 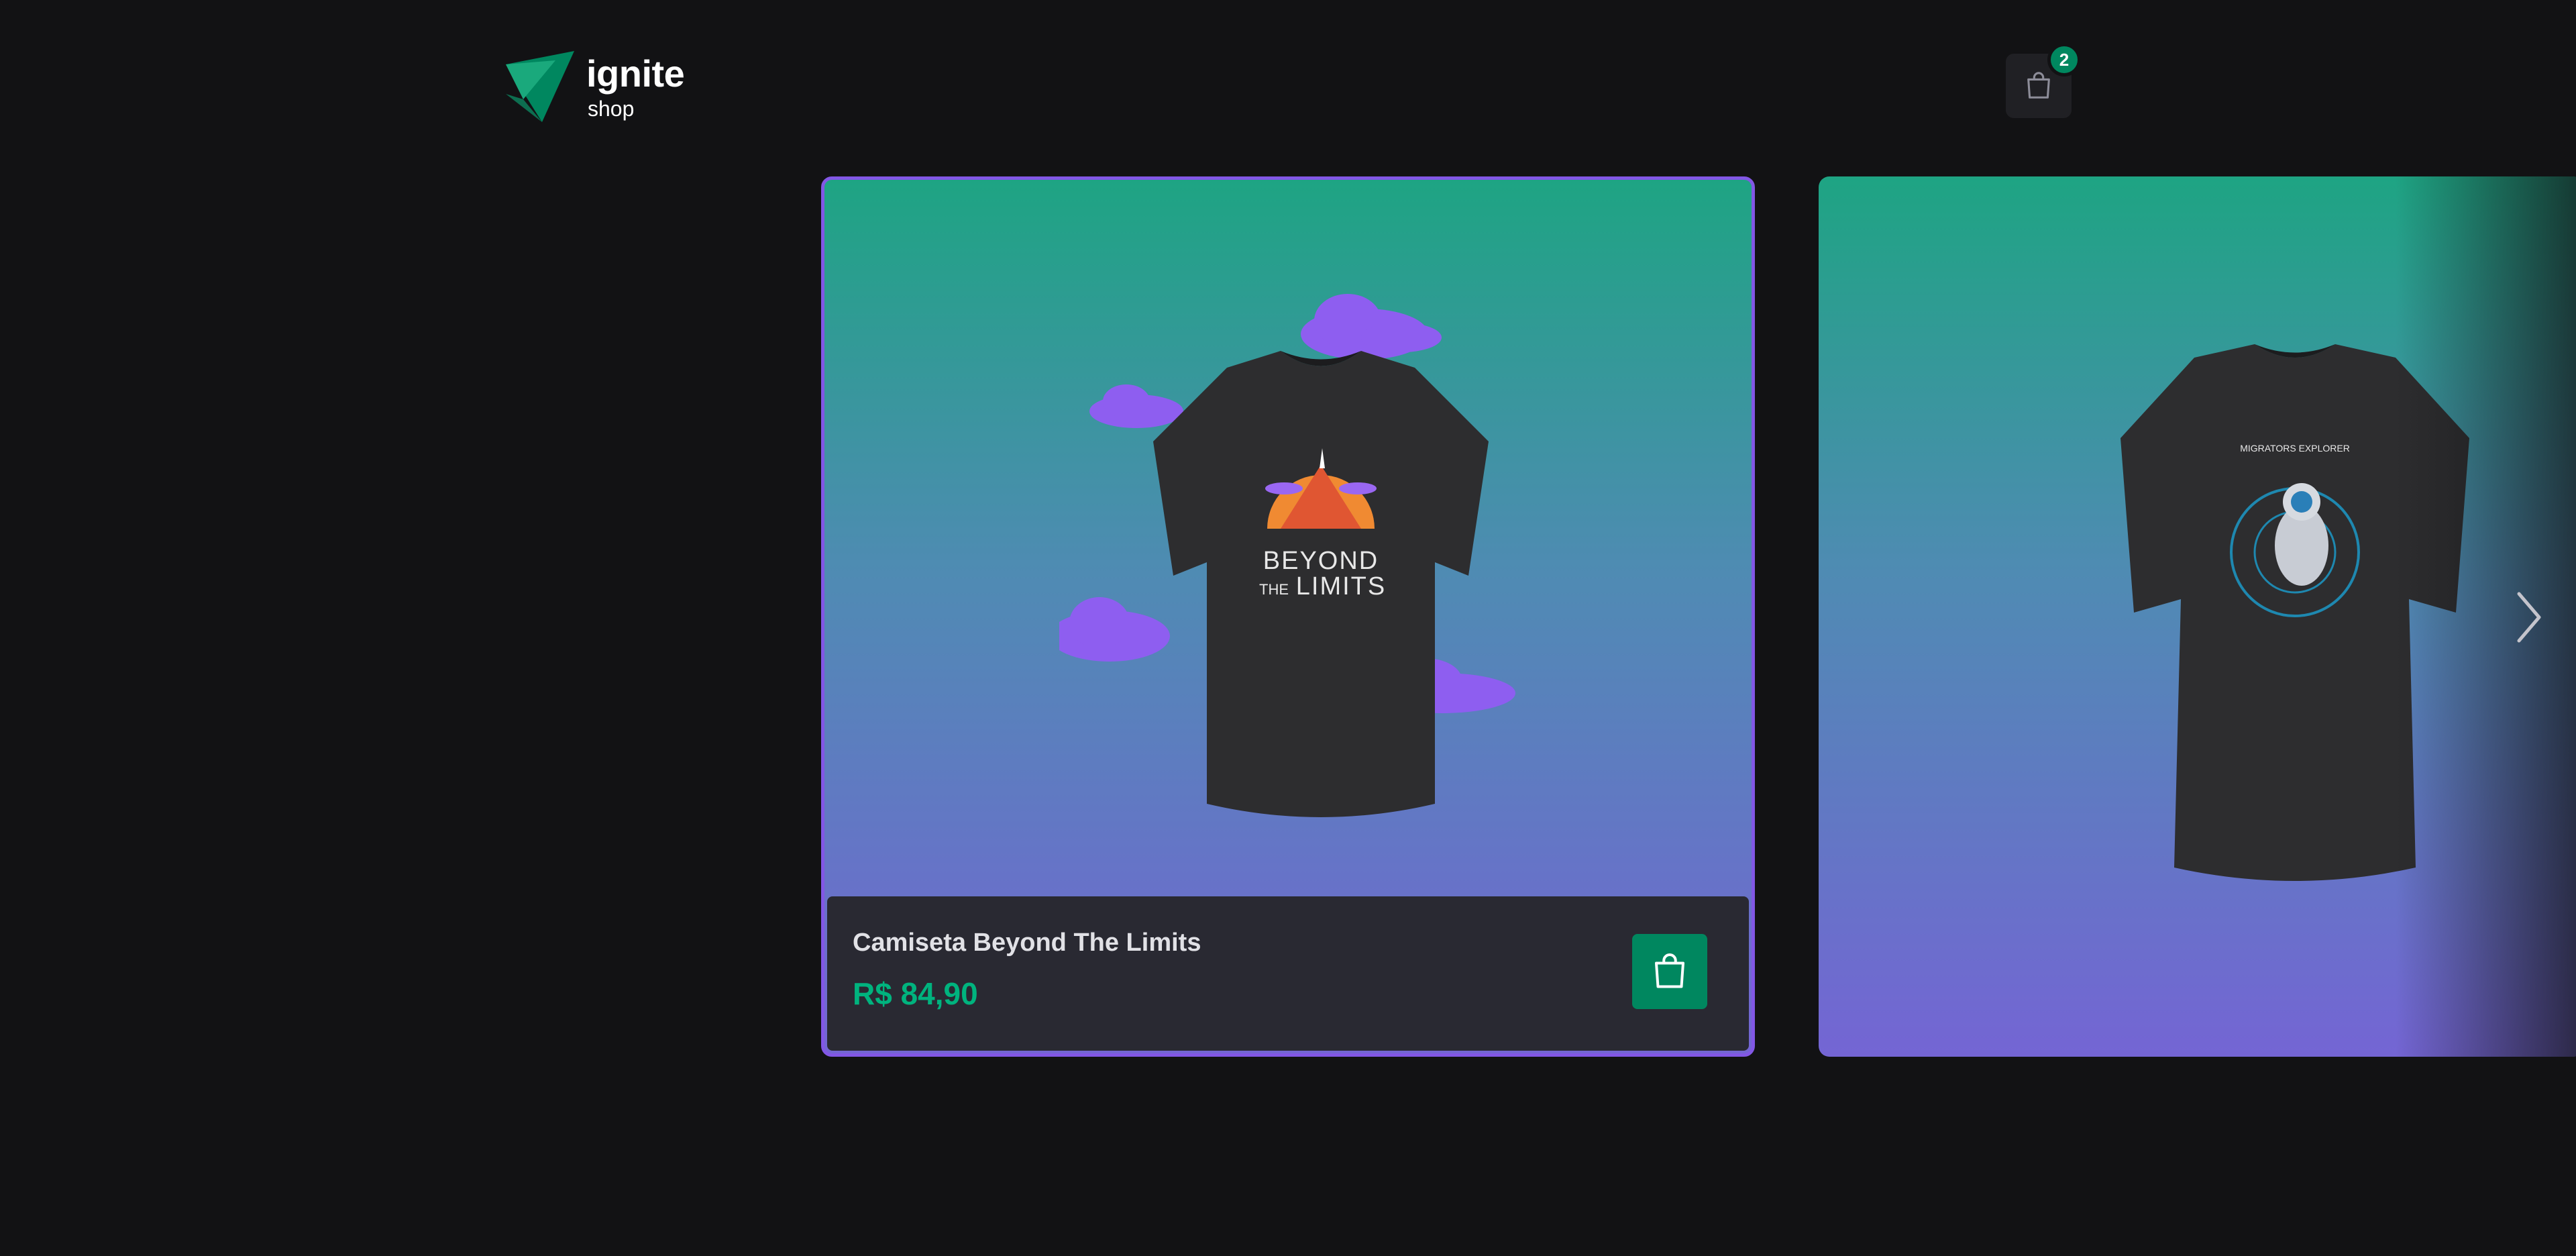 What do you see at coordinates (1027, 943) in the screenshot?
I see `product-name: Camiseta Beyond The Limits` at bounding box center [1027, 943].